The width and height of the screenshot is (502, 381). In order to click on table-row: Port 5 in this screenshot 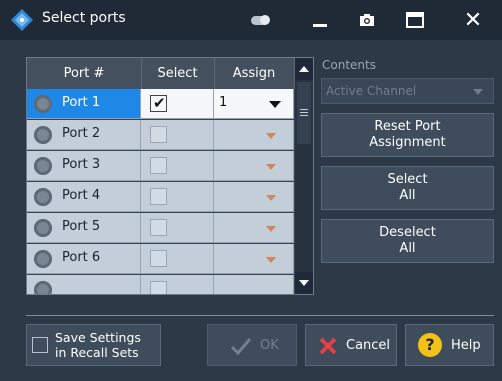, I will do `click(160, 228)`.